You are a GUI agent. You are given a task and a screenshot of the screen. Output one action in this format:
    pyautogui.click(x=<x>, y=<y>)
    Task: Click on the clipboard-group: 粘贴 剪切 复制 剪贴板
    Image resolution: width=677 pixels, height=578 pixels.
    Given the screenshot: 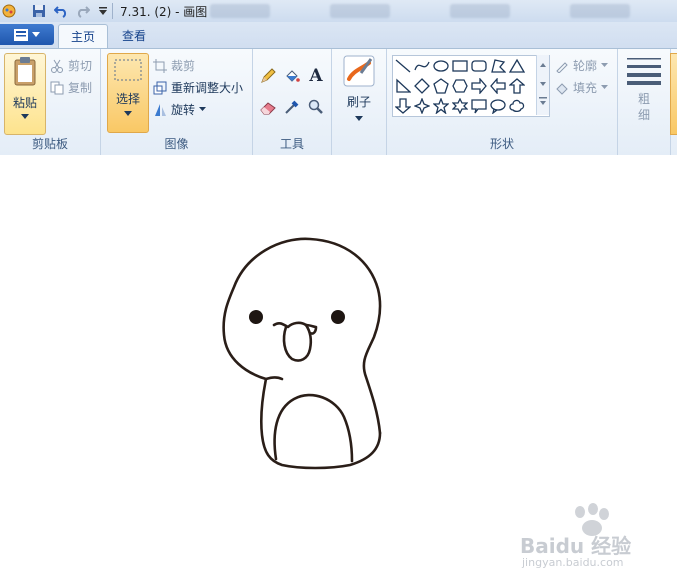 What is the action you would take?
    pyautogui.click(x=50, y=102)
    